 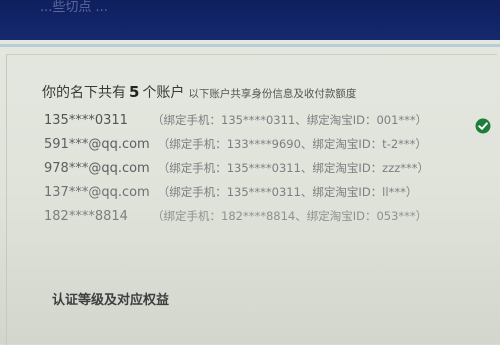 What do you see at coordinates (134, 92) in the screenshot?
I see `account-count: 5` at bounding box center [134, 92].